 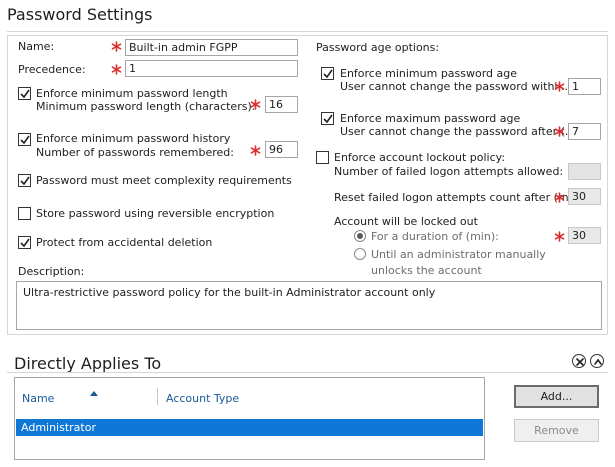 I want to click on enforce-min-age-checkbox, so click(x=327, y=73).